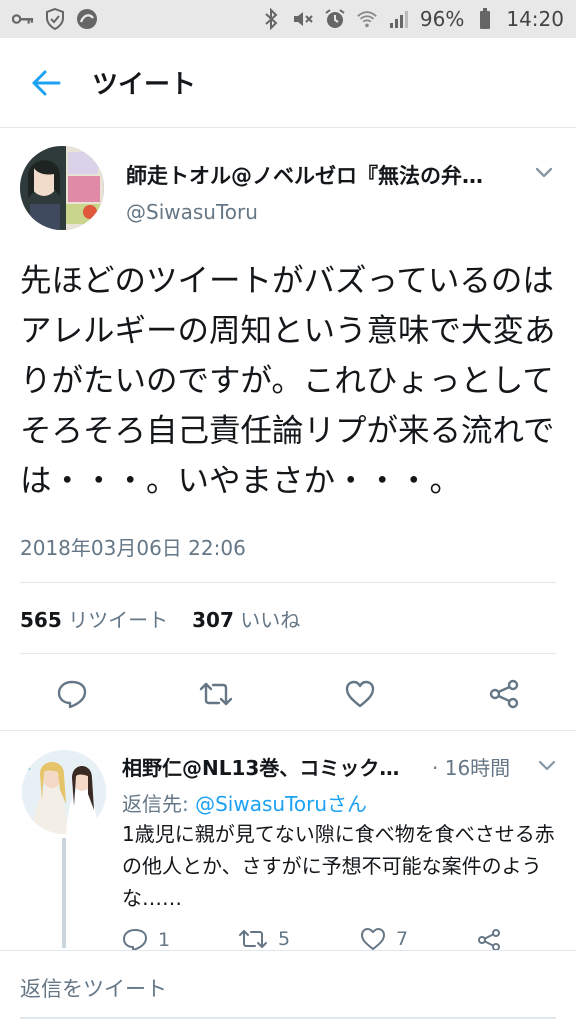  I want to click on share-button, so click(504, 694).